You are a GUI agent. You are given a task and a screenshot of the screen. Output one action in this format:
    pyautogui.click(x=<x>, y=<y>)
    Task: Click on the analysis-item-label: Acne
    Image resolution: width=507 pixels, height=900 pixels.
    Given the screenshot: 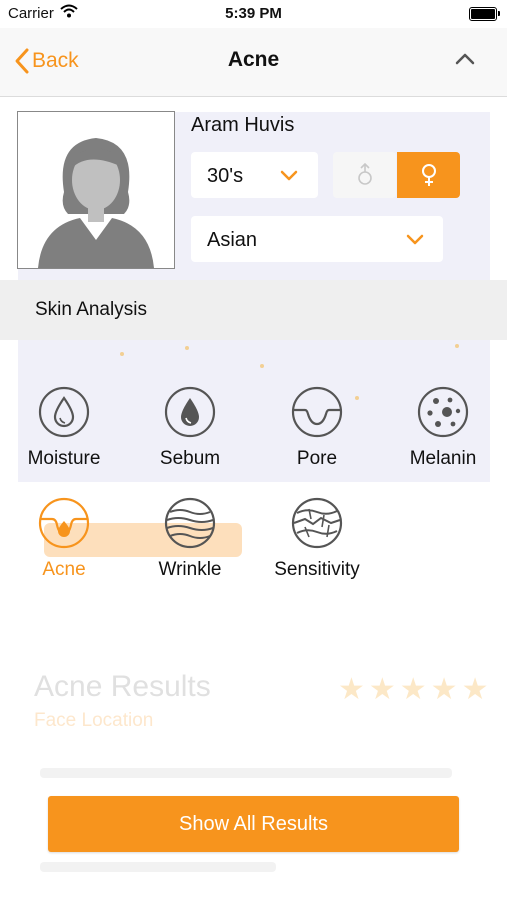 What is the action you would take?
    pyautogui.click(x=64, y=569)
    